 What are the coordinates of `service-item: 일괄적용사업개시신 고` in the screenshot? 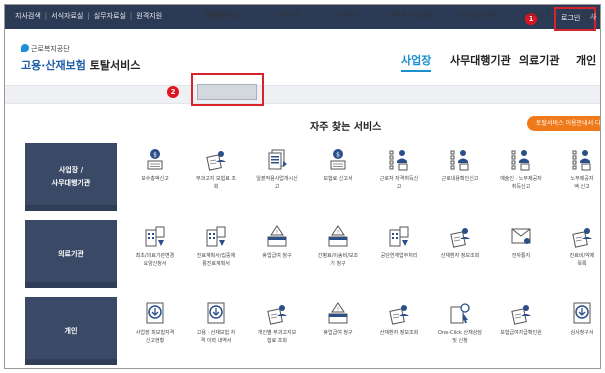 It's located at (277, 177).